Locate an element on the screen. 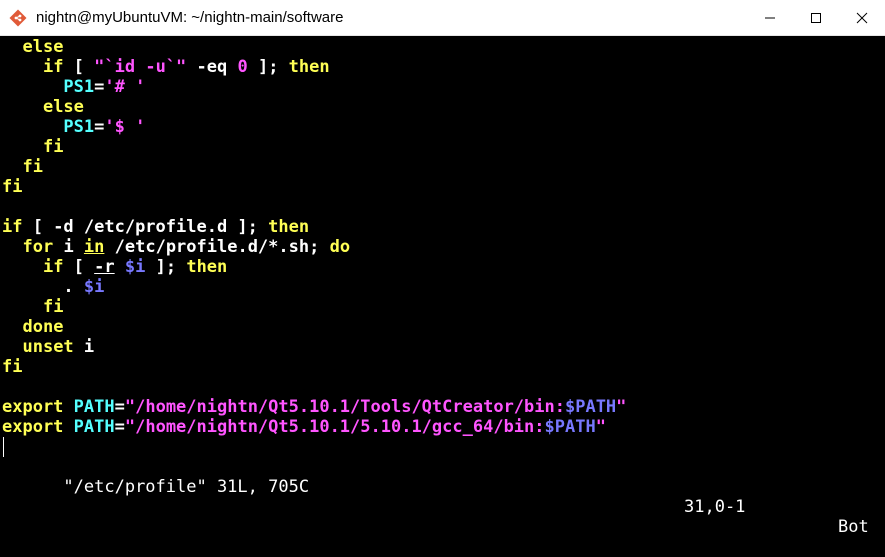  code-line: for i in /etc/profile.d/*.sh; do is located at coordinates (176, 247).